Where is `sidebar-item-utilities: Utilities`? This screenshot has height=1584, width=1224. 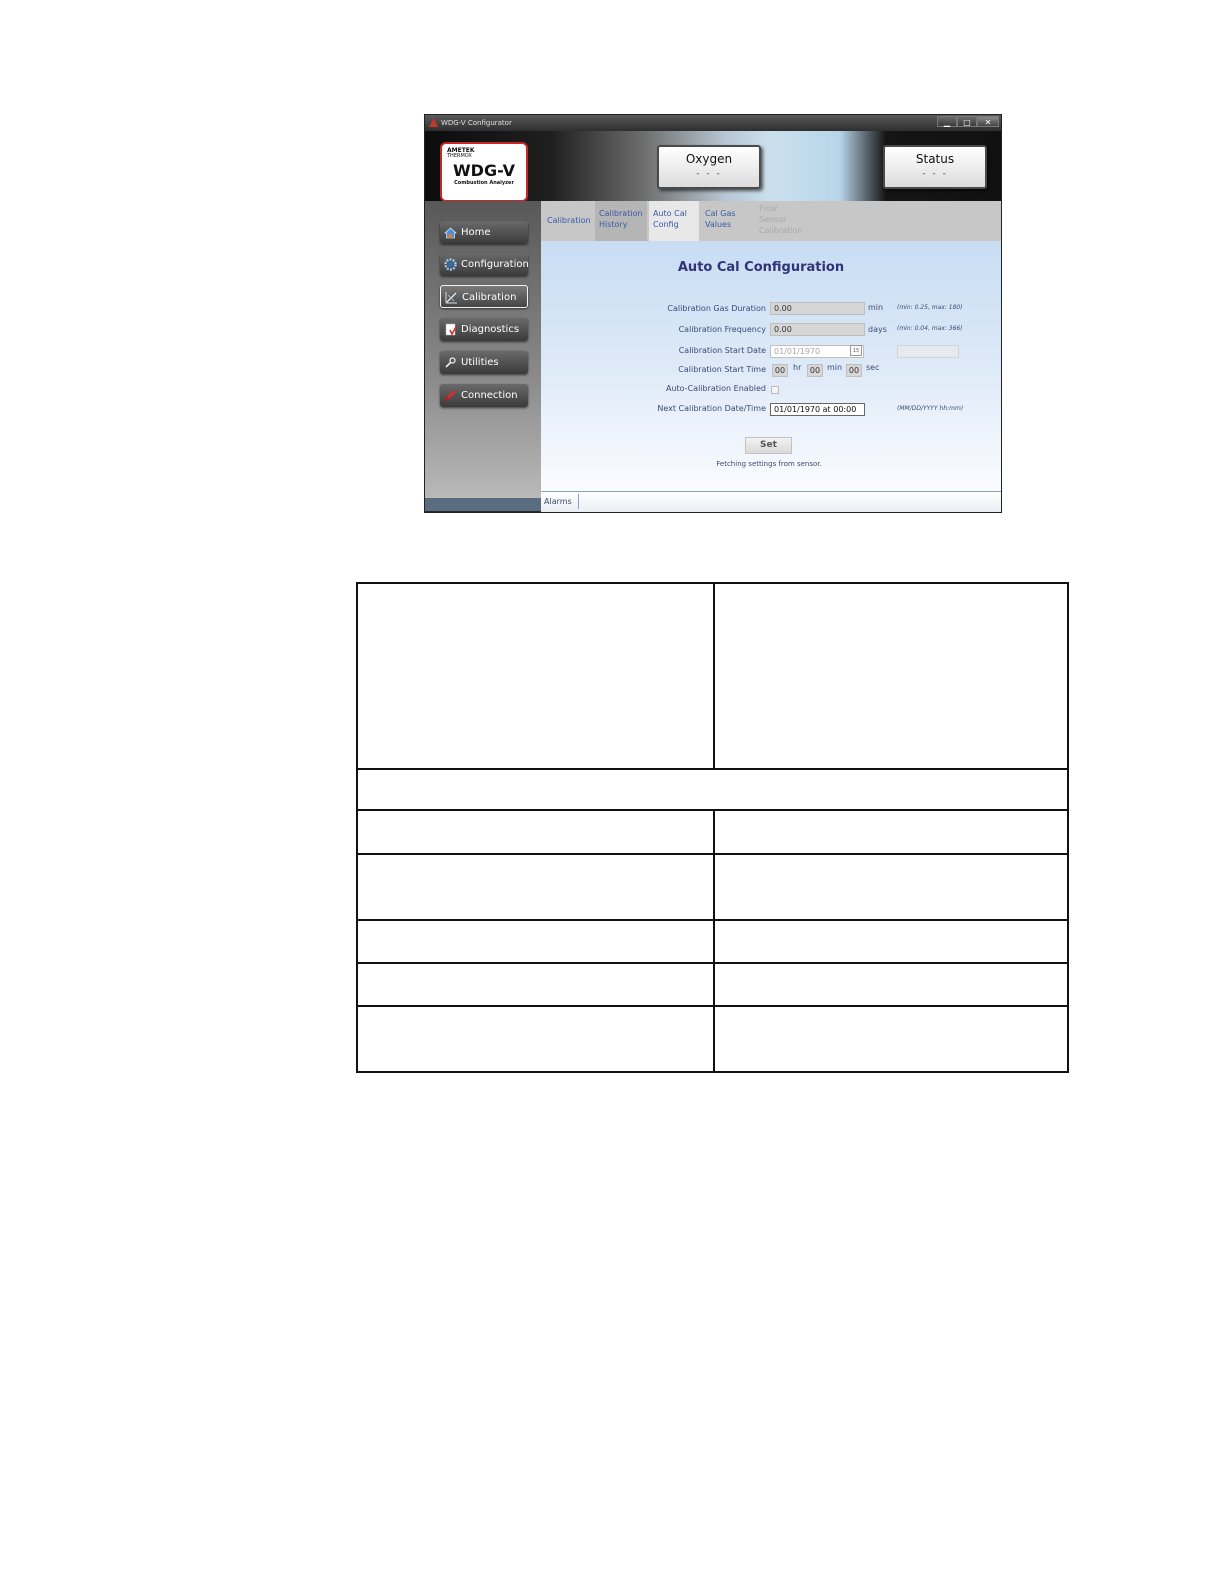 sidebar-item-utilities: Utilities is located at coordinates (484, 362).